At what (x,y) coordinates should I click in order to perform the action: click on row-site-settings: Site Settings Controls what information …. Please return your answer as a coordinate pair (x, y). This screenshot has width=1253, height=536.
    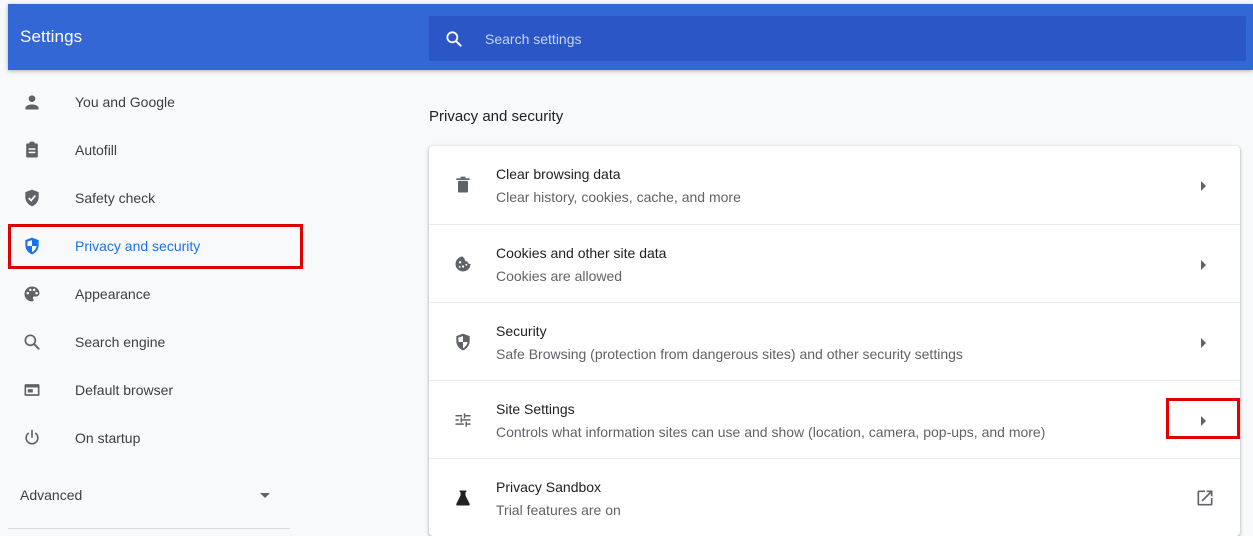
    Looking at the image, I should click on (834, 419).